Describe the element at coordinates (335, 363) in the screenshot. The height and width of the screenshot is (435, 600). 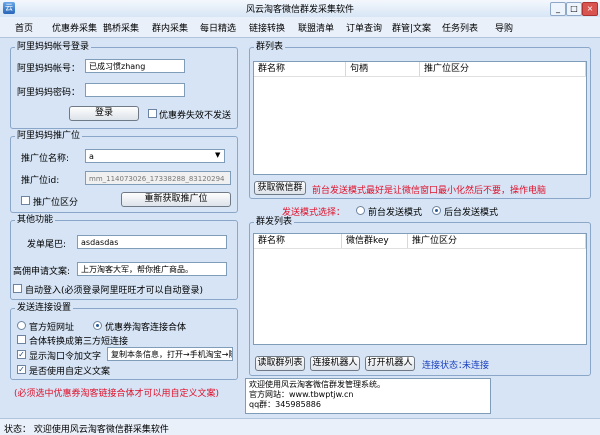
I see `connect-robot-button: 连接机器人` at that location.